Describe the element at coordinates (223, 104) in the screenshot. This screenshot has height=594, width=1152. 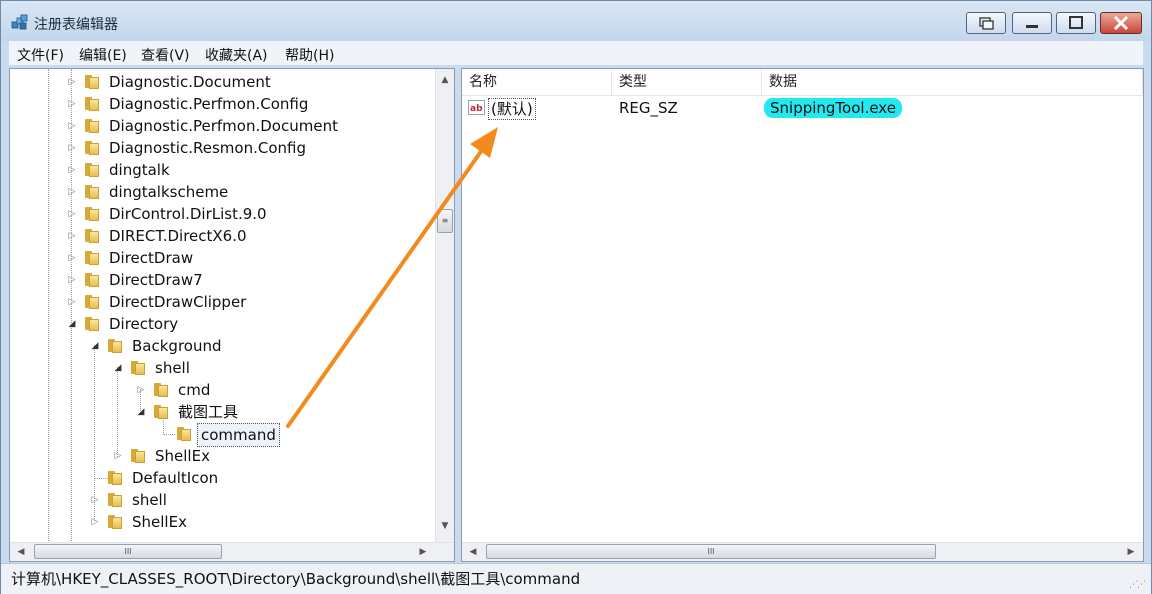
I see `tree-item: ▷ Diagnostic.Perfmon.Config` at that location.